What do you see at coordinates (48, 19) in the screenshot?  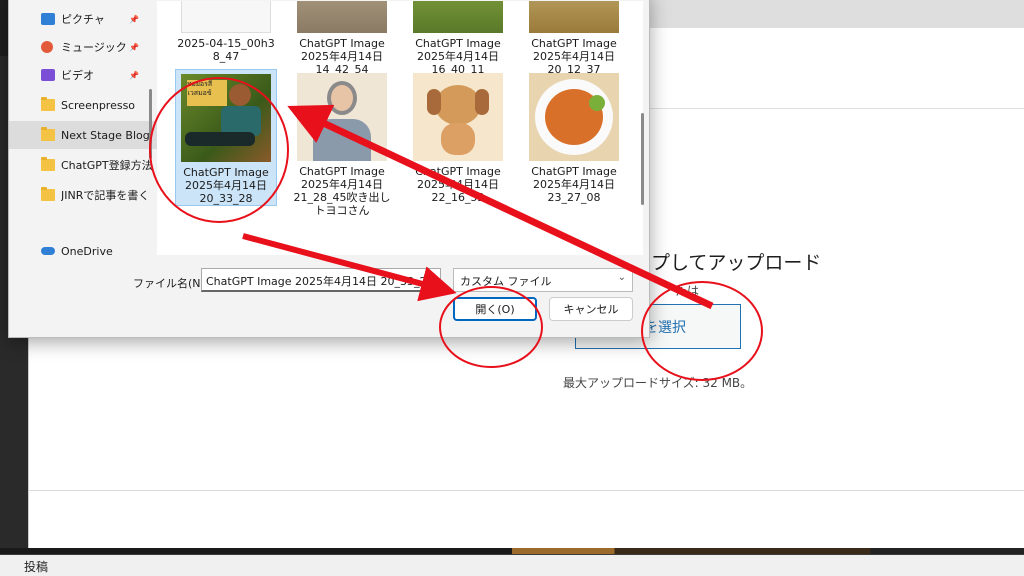 I see `pictures-icon` at bounding box center [48, 19].